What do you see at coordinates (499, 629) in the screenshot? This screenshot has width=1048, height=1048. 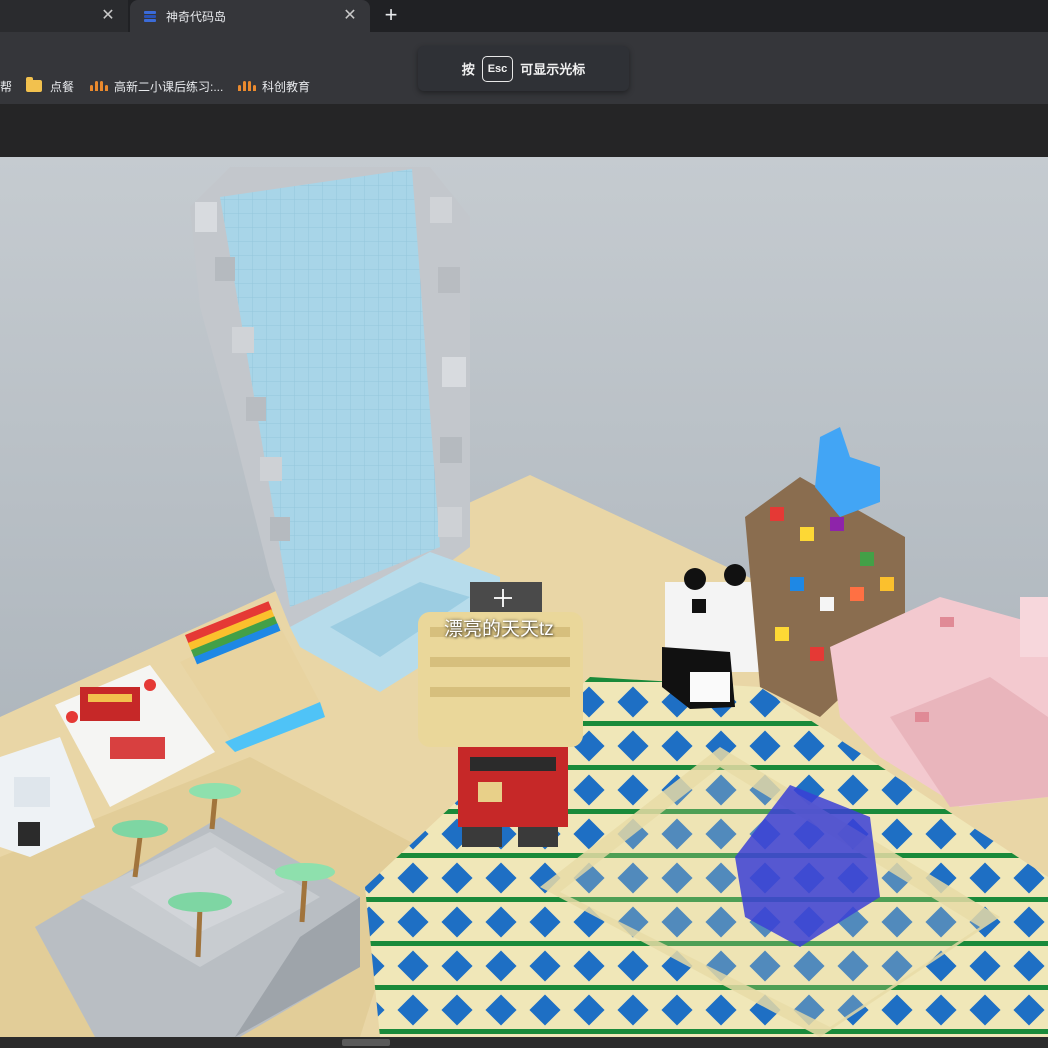 I see `player-nametag: 漂亮的天天tz` at bounding box center [499, 629].